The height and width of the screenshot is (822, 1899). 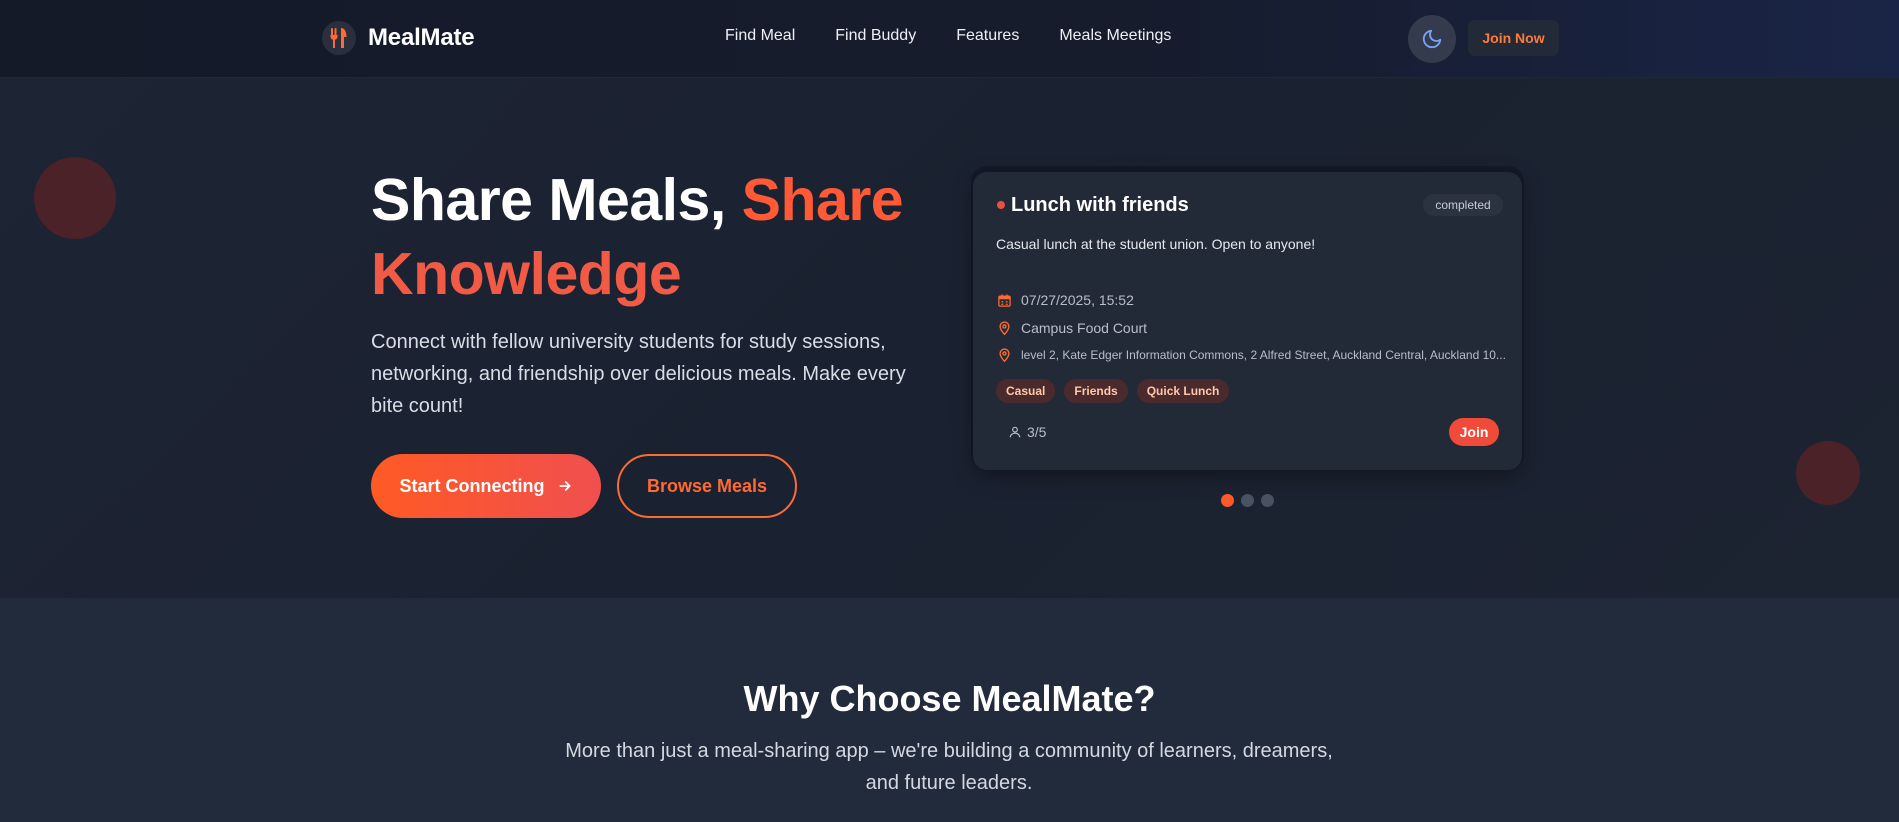 I want to click on participants-count: 3/5, so click(x=1027, y=432).